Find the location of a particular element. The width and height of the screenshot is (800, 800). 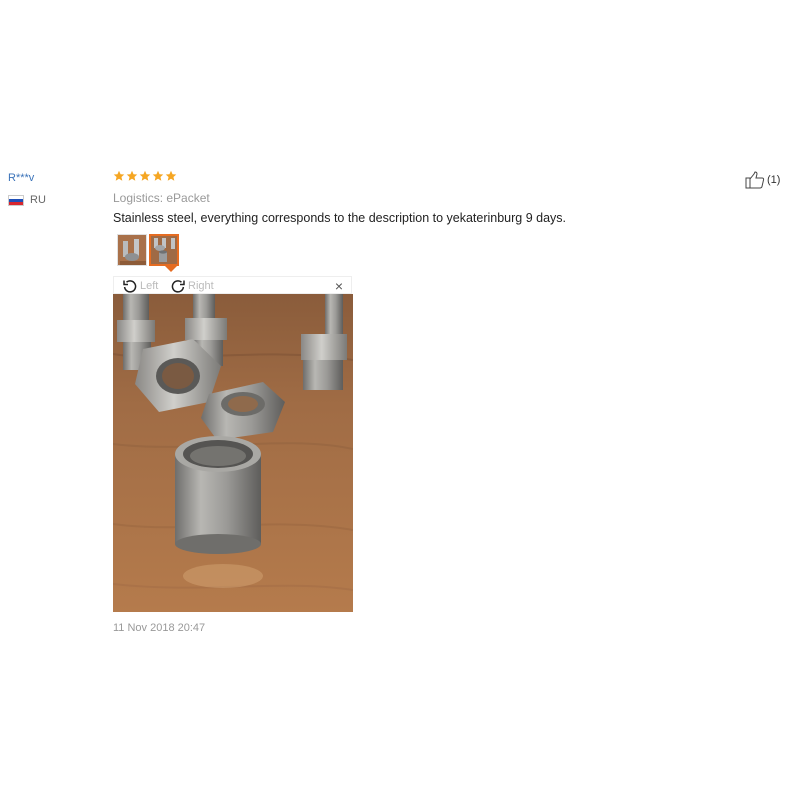

reviewer-country: RU is located at coordinates (27, 200).